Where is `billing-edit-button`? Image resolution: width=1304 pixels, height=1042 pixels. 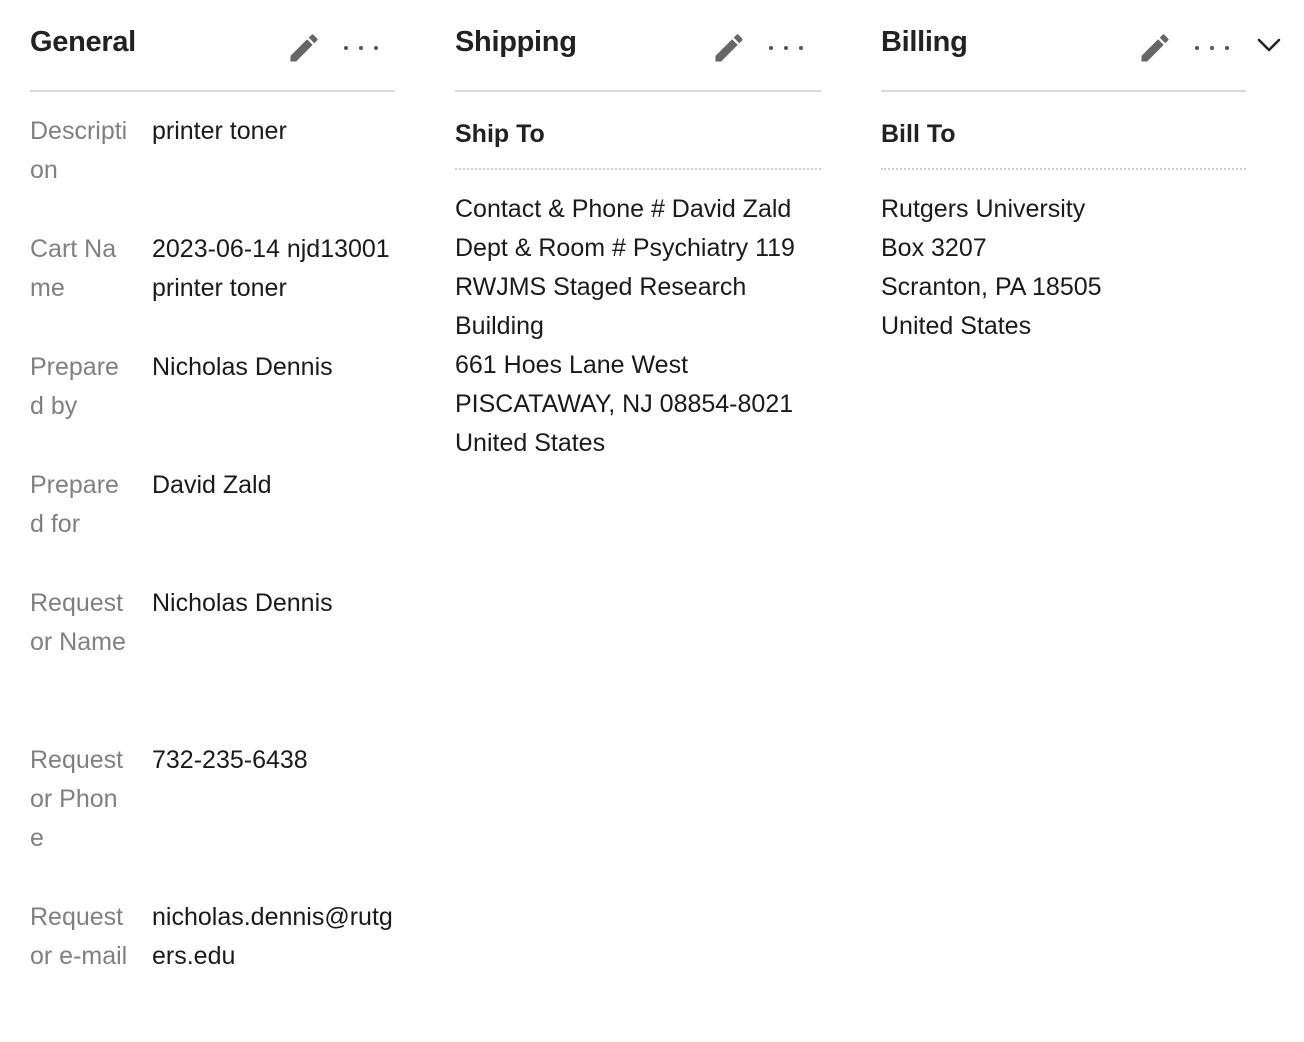 billing-edit-button is located at coordinates (1155, 48).